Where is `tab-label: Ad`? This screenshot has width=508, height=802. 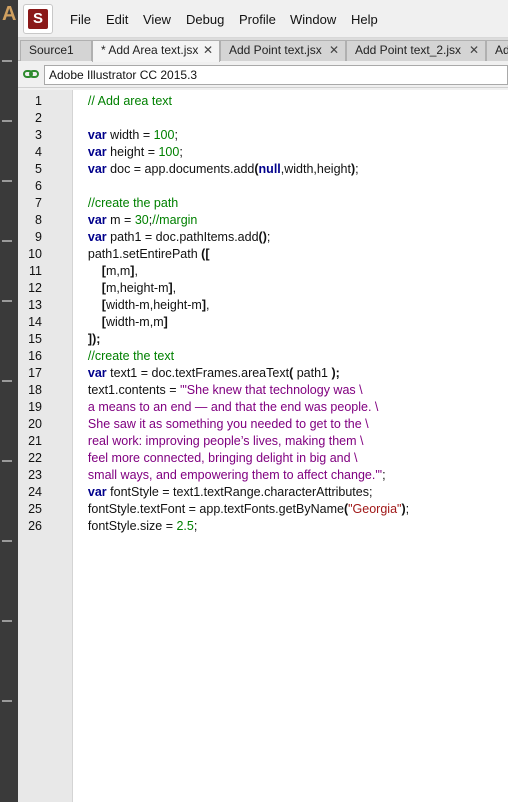 tab-label: Ad is located at coordinates (501, 50).